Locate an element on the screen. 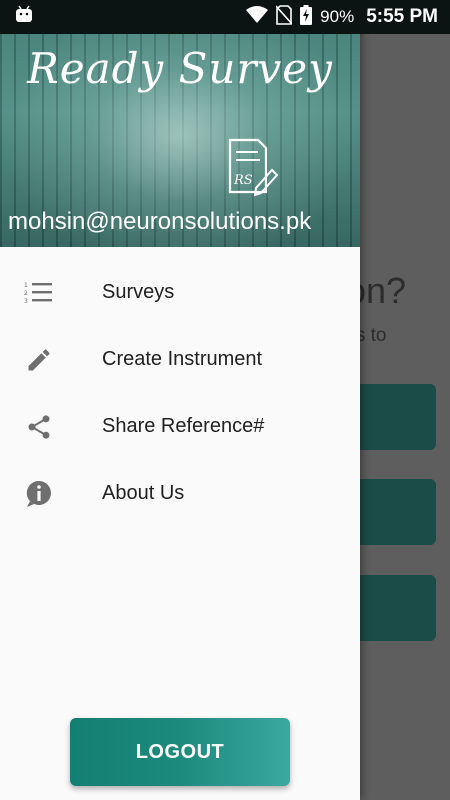  menu-item-label: Share Reference# is located at coordinates (183, 426).